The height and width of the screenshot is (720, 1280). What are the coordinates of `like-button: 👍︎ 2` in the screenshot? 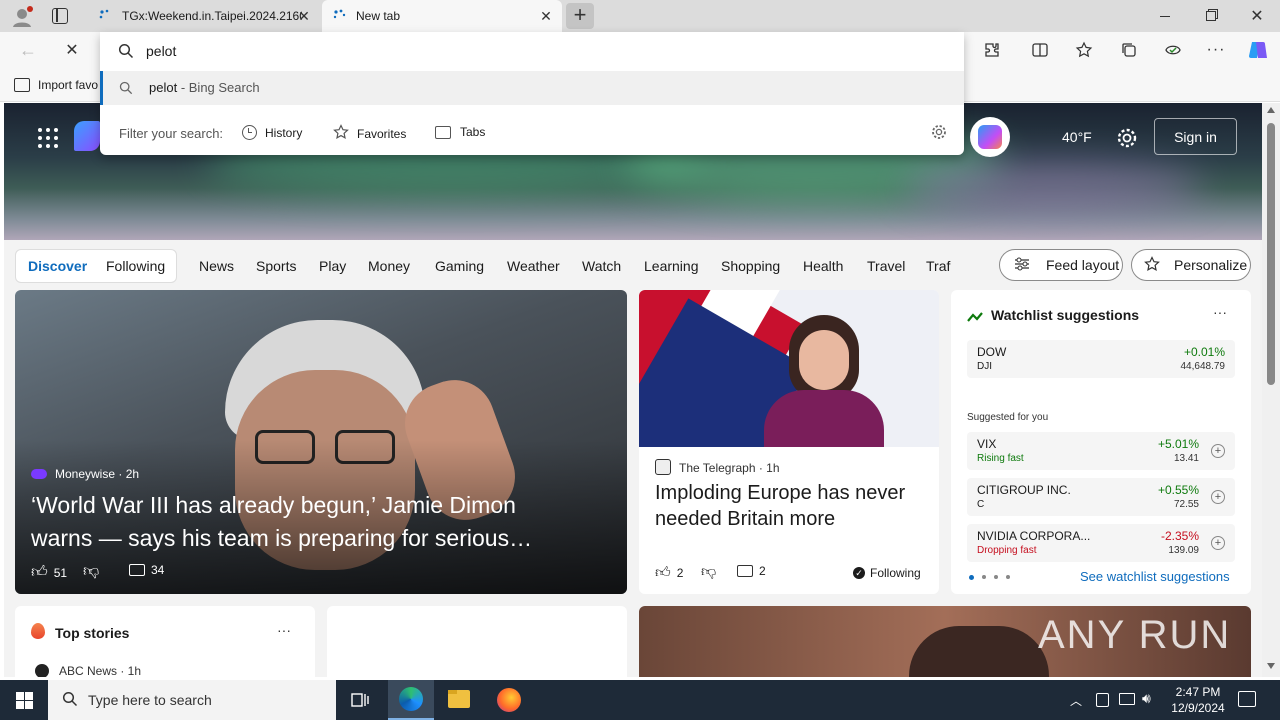 It's located at (669, 573).